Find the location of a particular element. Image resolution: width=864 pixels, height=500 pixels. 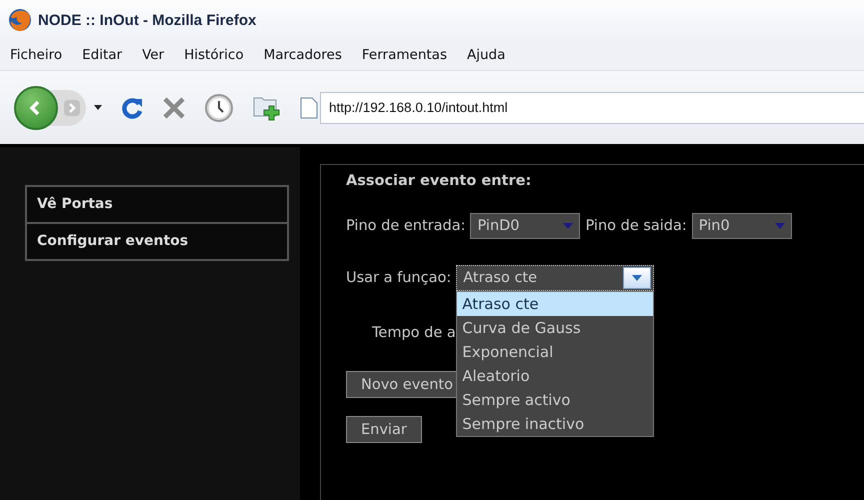

menu-item: Ferramentas is located at coordinates (404, 55).